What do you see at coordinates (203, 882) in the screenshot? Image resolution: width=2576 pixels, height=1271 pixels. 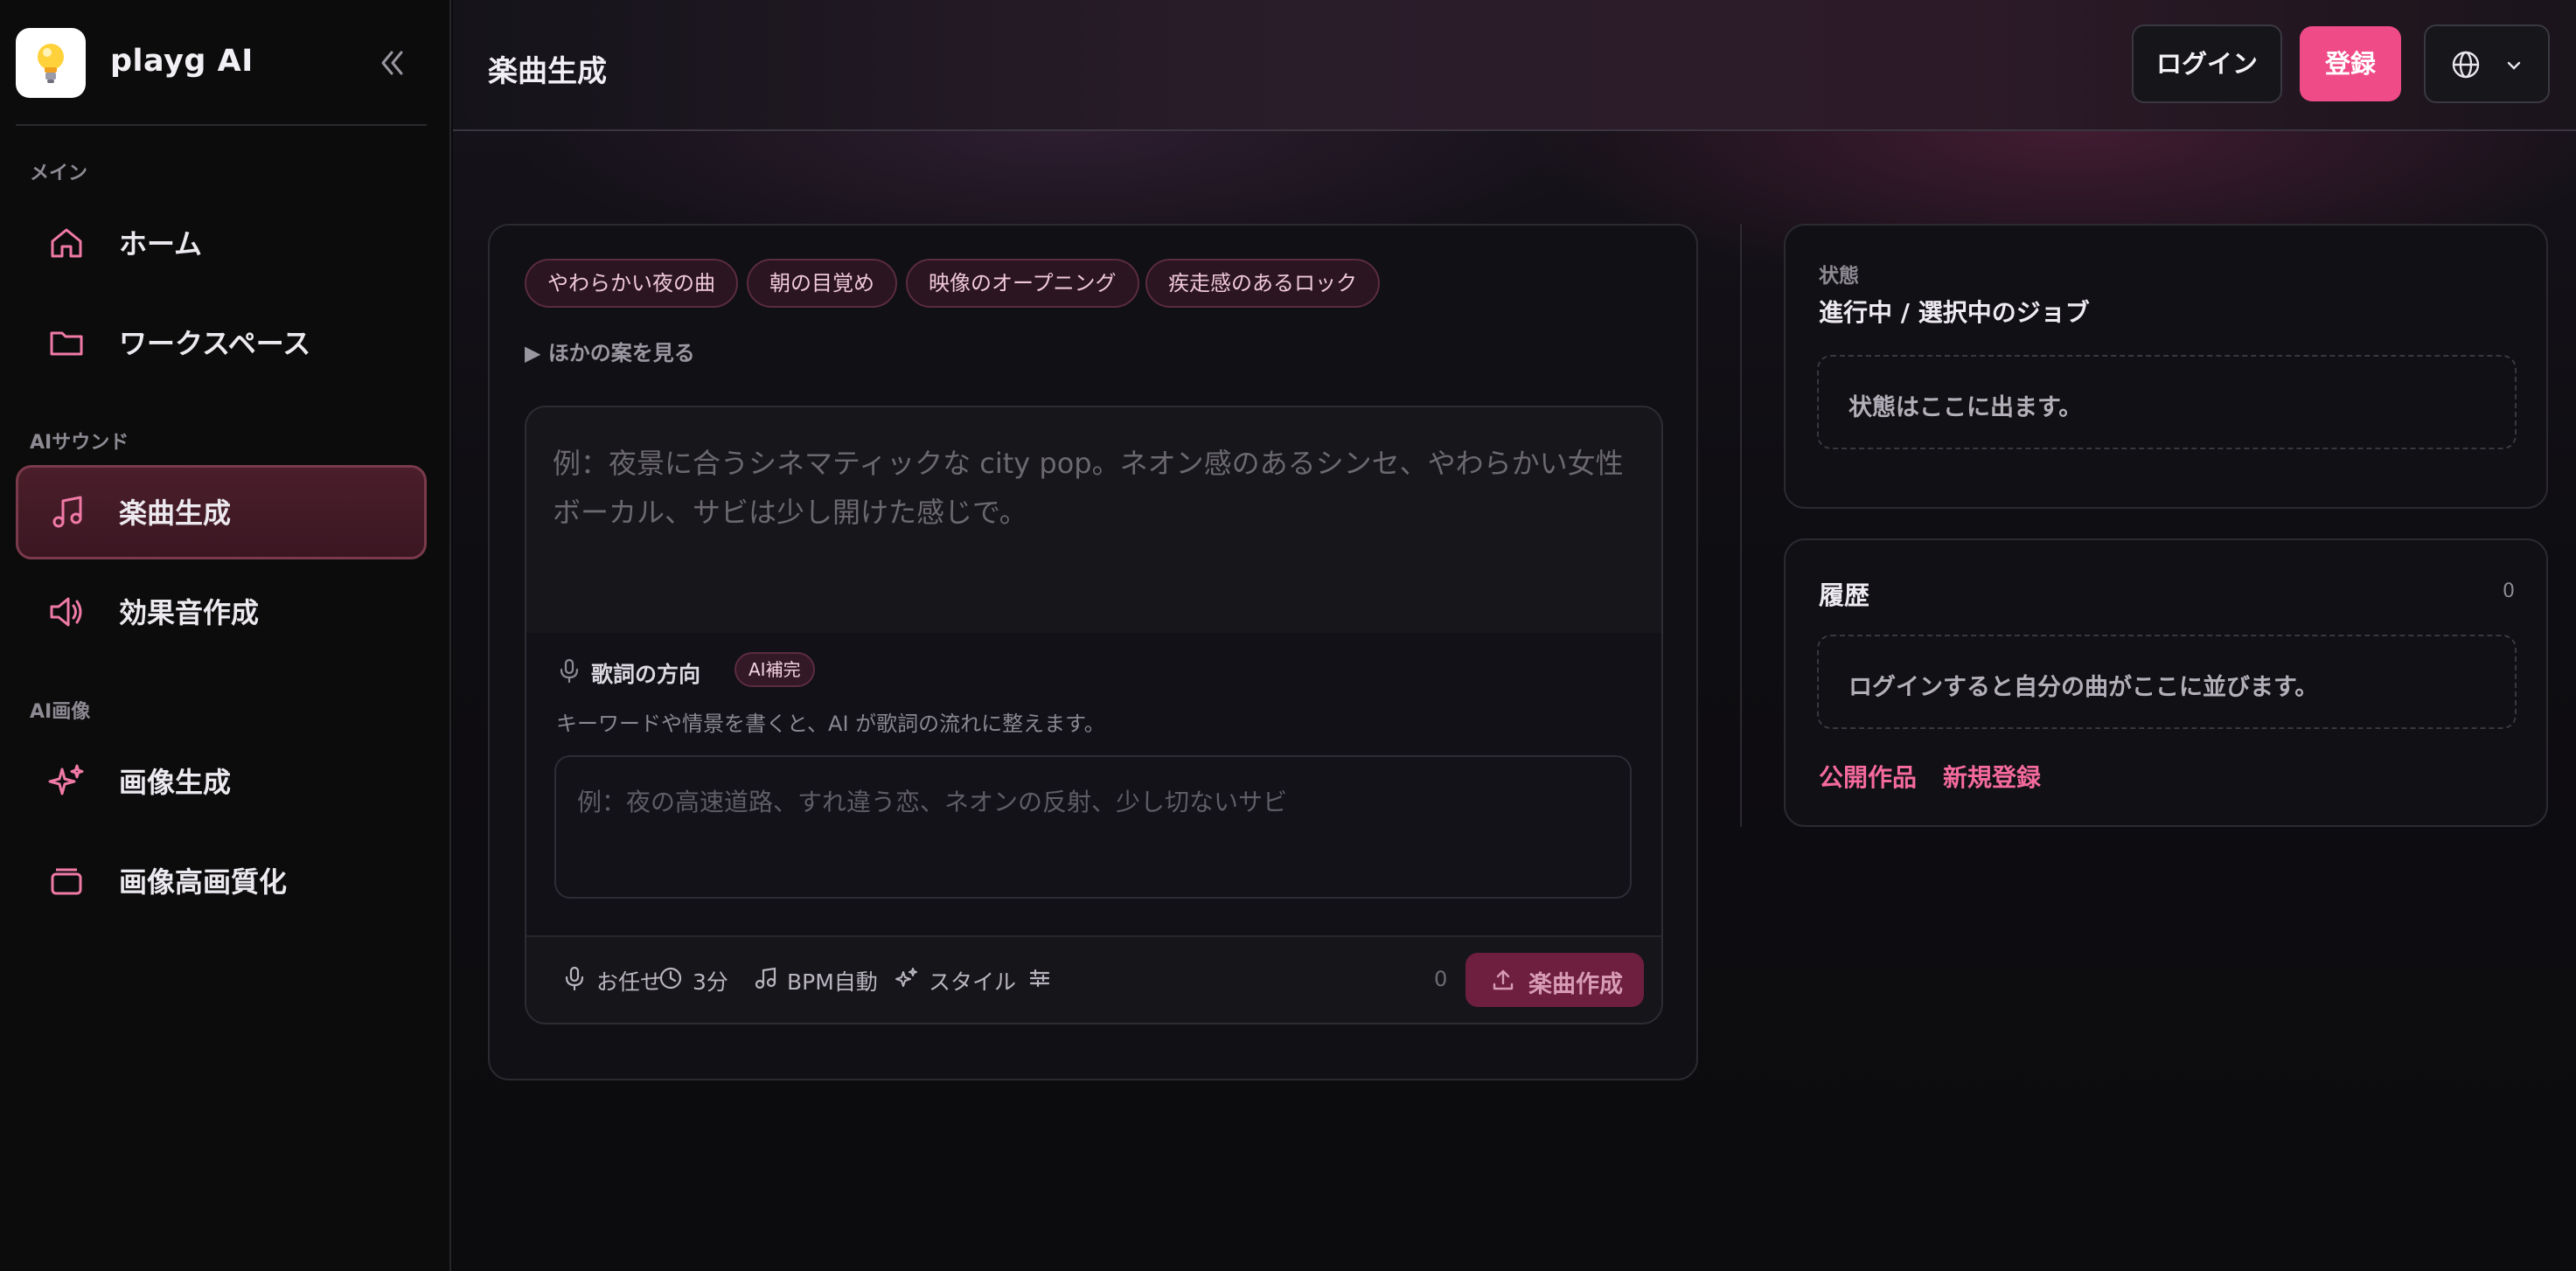 I see `sidebar-item-label: 画像高画質化` at bounding box center [203, 882].